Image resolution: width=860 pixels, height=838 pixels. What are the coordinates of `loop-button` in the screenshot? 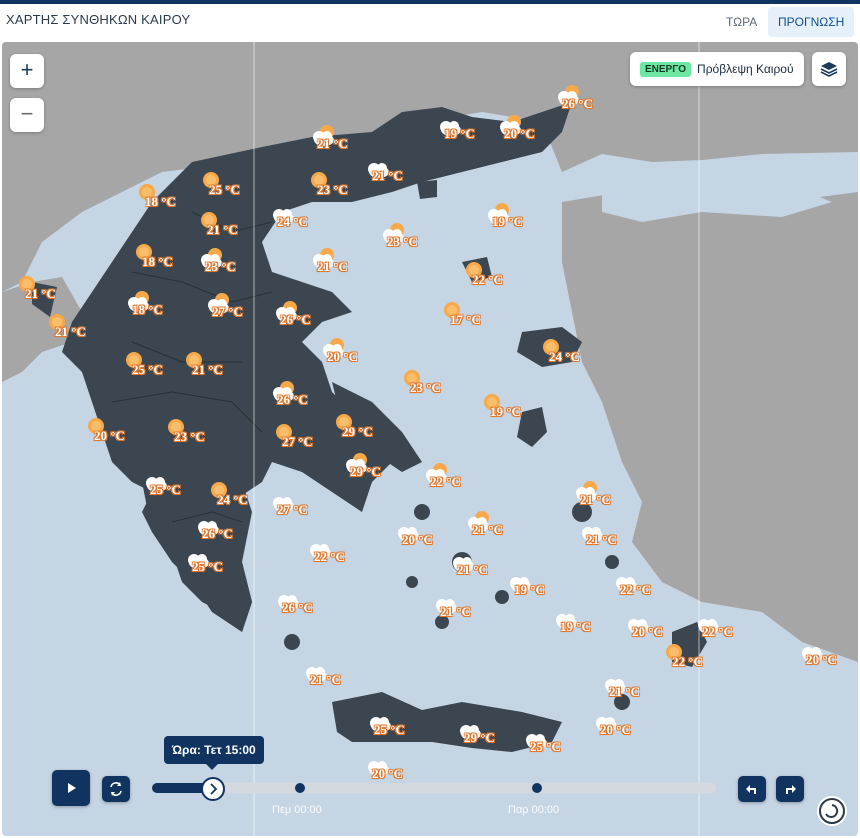 It's located at (116, 789).